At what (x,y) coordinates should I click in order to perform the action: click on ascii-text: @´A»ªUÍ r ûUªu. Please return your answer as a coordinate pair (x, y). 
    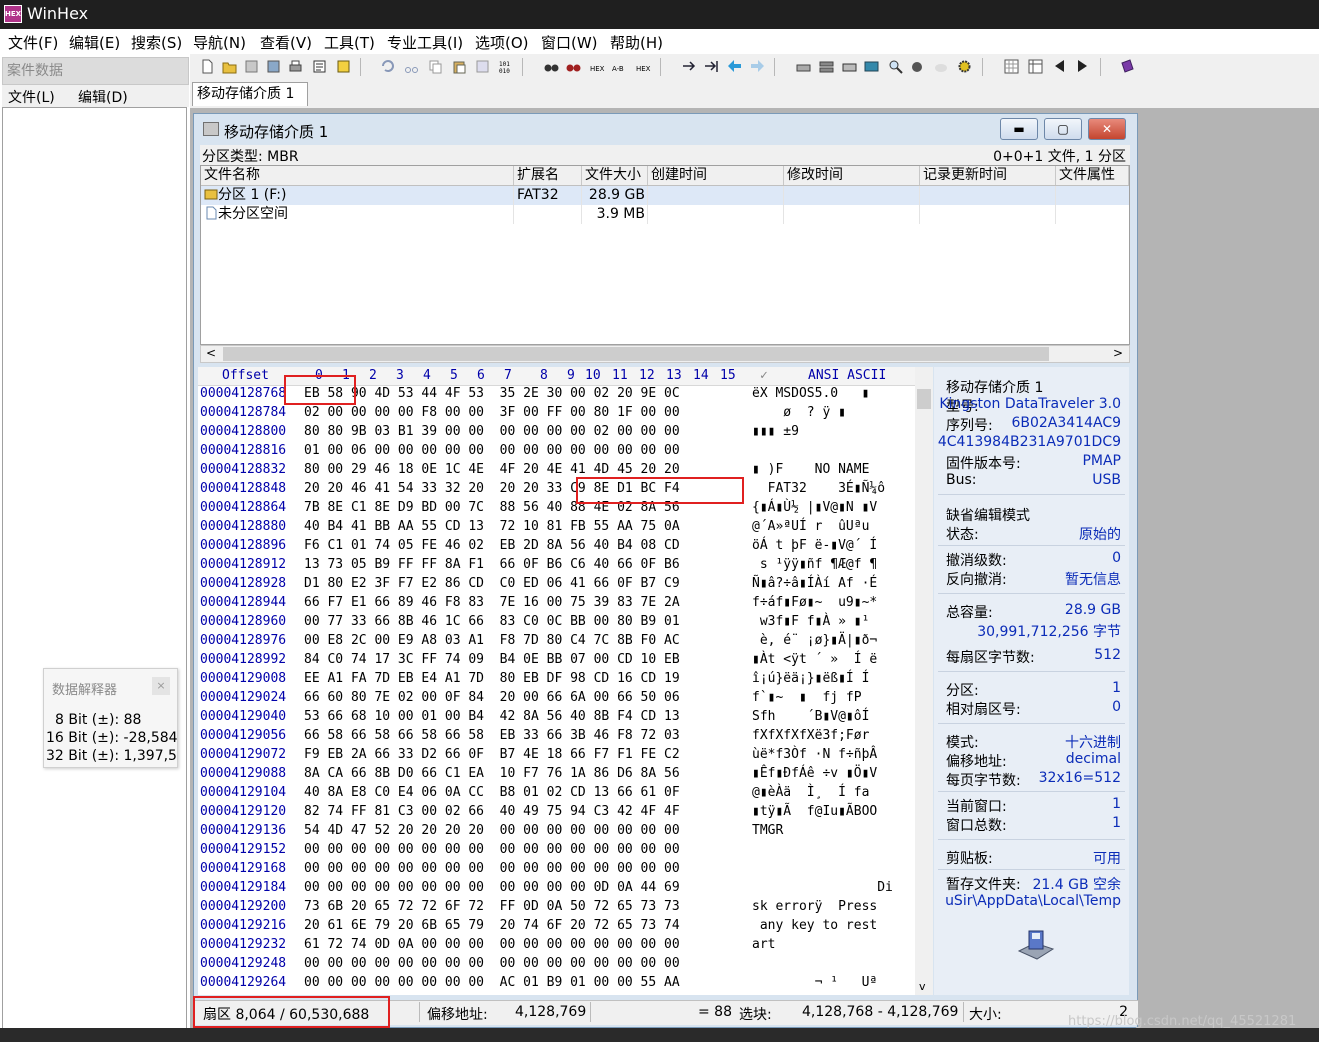
    Looking at the image, I should click on (810, 526).